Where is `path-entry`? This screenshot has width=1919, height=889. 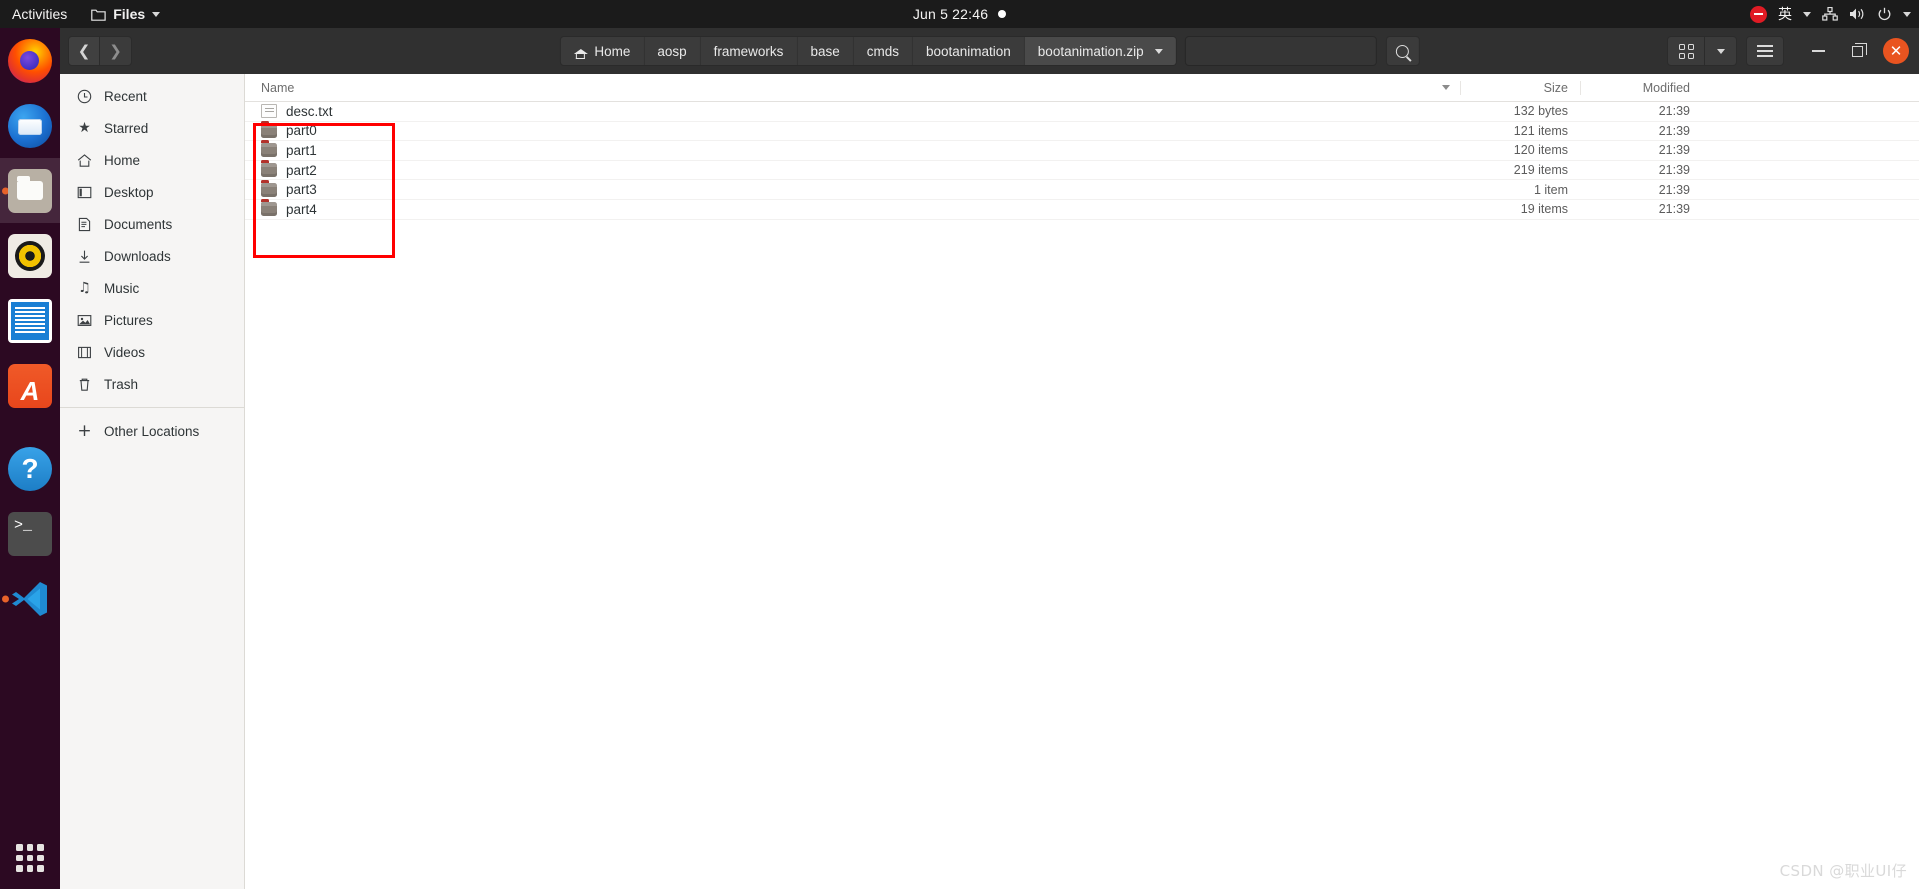
path-entry is located at coordinates (1280, 51).